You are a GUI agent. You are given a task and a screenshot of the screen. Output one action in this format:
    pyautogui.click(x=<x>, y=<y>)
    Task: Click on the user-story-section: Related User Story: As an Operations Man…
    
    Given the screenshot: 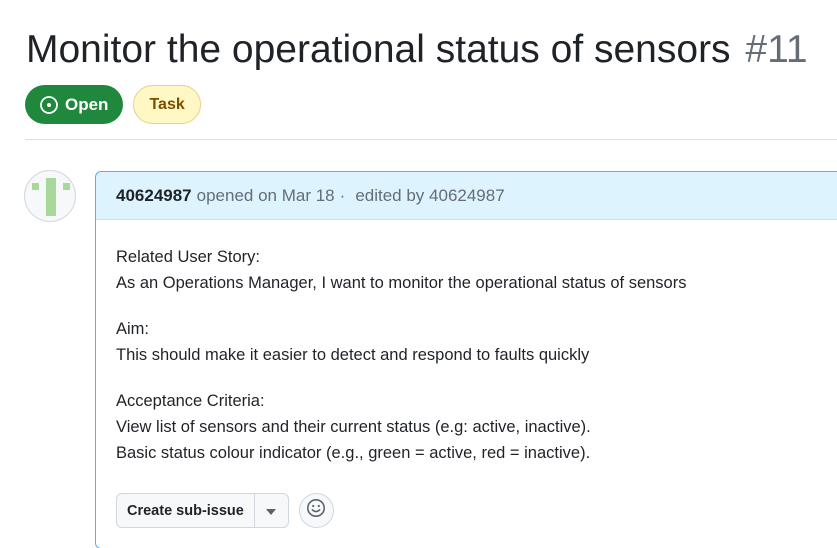 What is the action you would take?
    pyautogui.click(x=475, y=270)
    